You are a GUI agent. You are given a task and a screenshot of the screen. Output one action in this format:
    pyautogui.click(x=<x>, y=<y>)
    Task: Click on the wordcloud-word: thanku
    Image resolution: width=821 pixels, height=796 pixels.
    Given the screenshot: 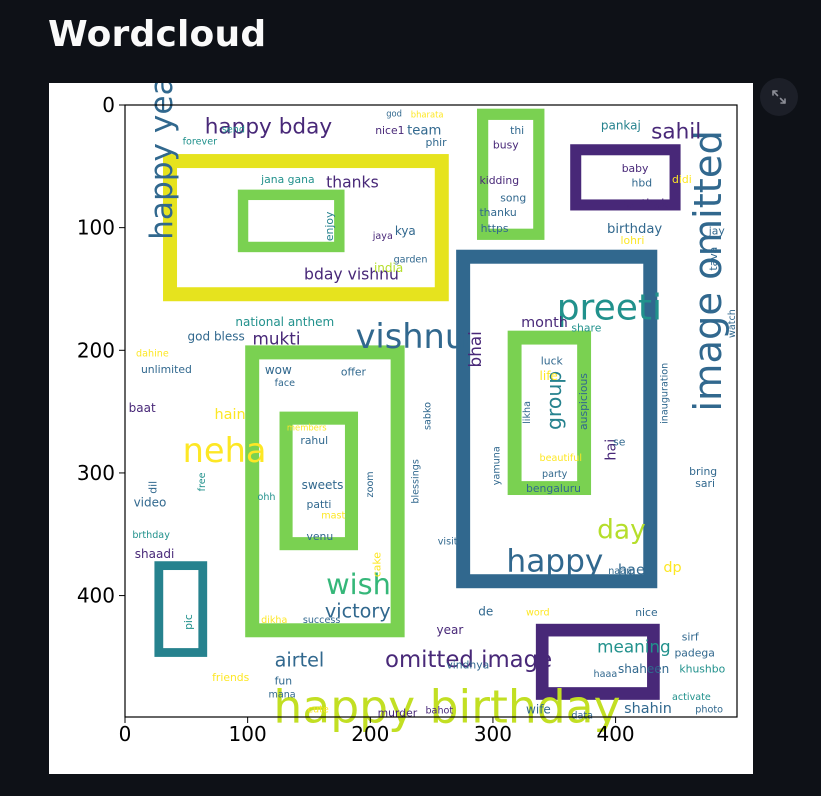 What is the action you would take?
    pyautogui.click(x=497, y=212)
    